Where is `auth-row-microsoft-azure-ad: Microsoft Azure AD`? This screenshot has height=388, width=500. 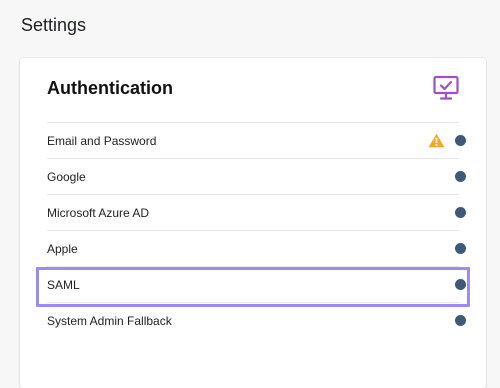
auth-row-microsoft-azure-ad: Microsoft Azure AD is located at coordinates (256, 212).